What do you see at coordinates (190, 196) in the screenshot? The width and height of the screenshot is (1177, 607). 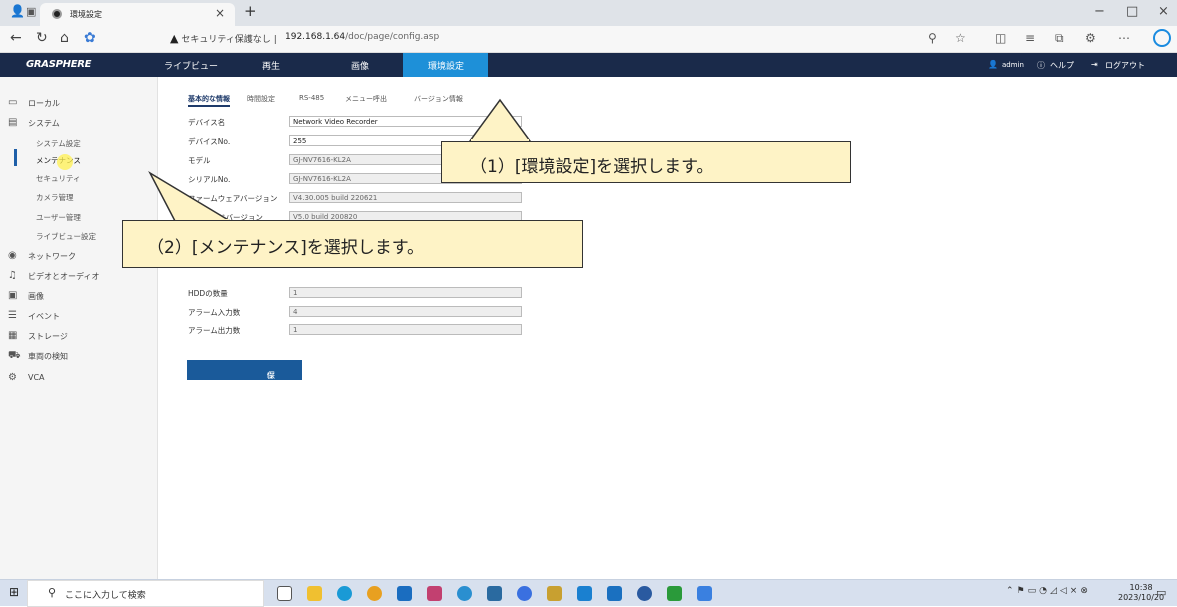 I see `callout2-pointer` at bounding box center [190, 196].